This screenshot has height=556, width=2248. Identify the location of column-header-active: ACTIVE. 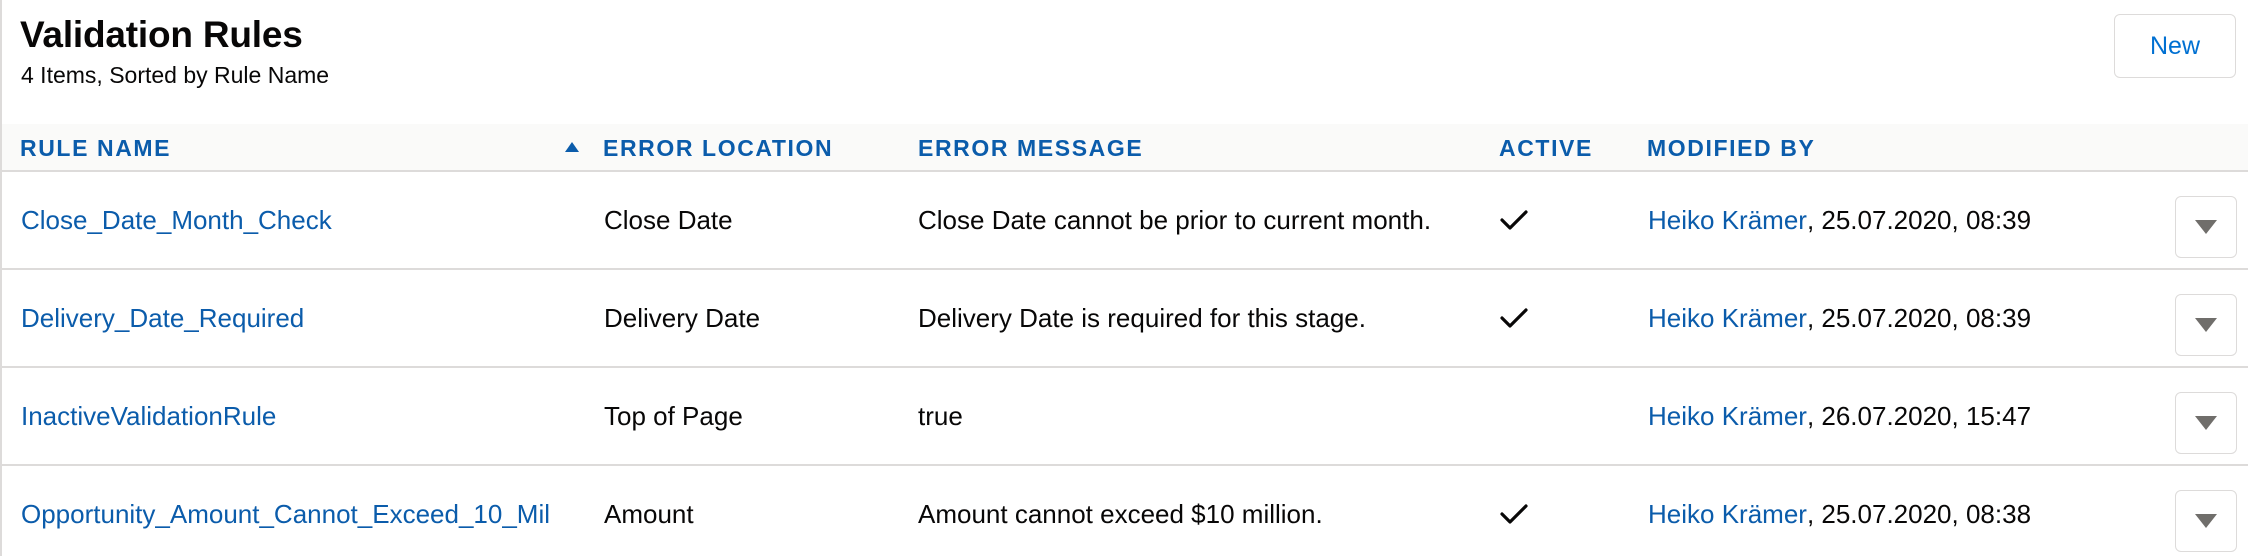
(1546, 148).